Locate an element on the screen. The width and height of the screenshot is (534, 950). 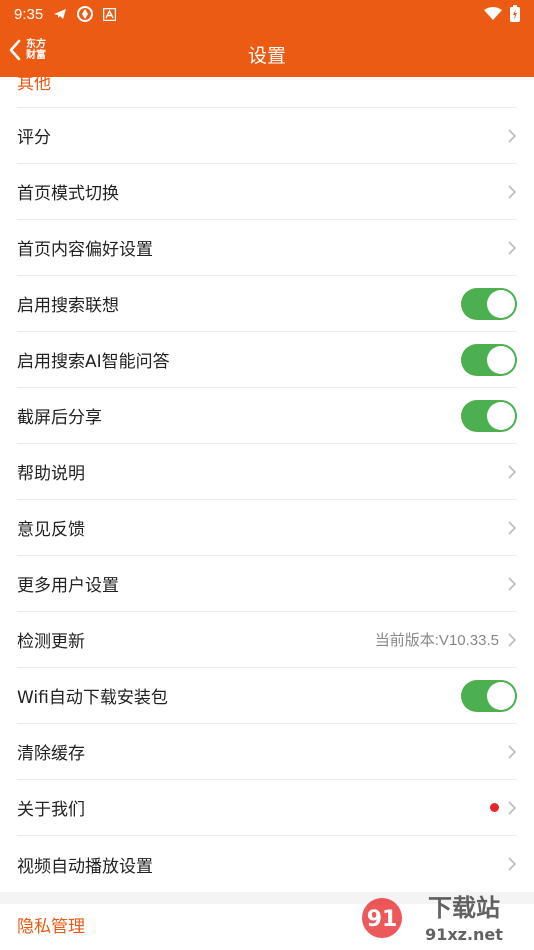
row-label: Wifi自动下载安装包 is located at coordinates (92, 698).